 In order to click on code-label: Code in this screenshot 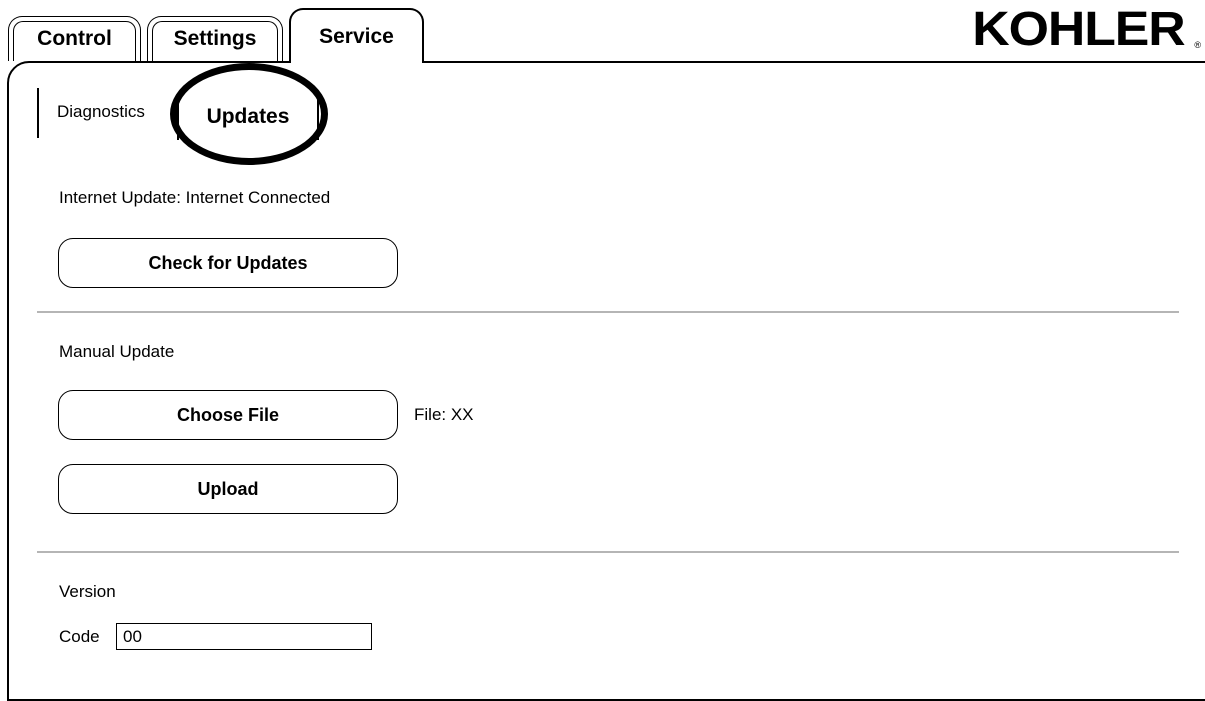, I will do `click(79, 636)`.